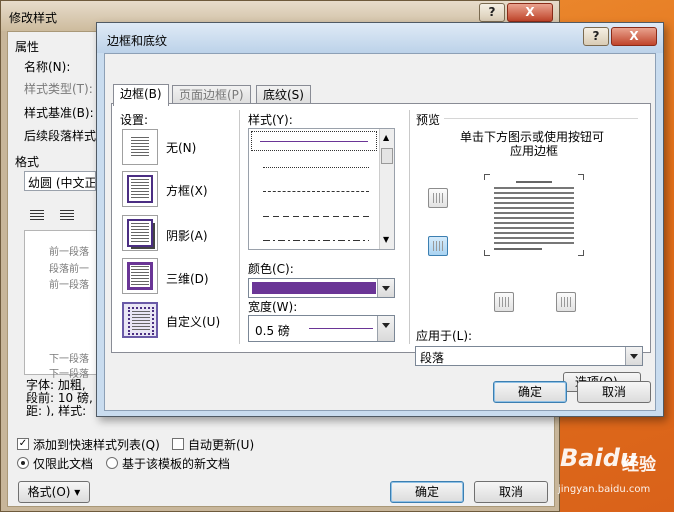 The width and height of the screenshot is (674, 512). I want to click on new-docs-label: 基于该模板的新文档, so click(176, 463).